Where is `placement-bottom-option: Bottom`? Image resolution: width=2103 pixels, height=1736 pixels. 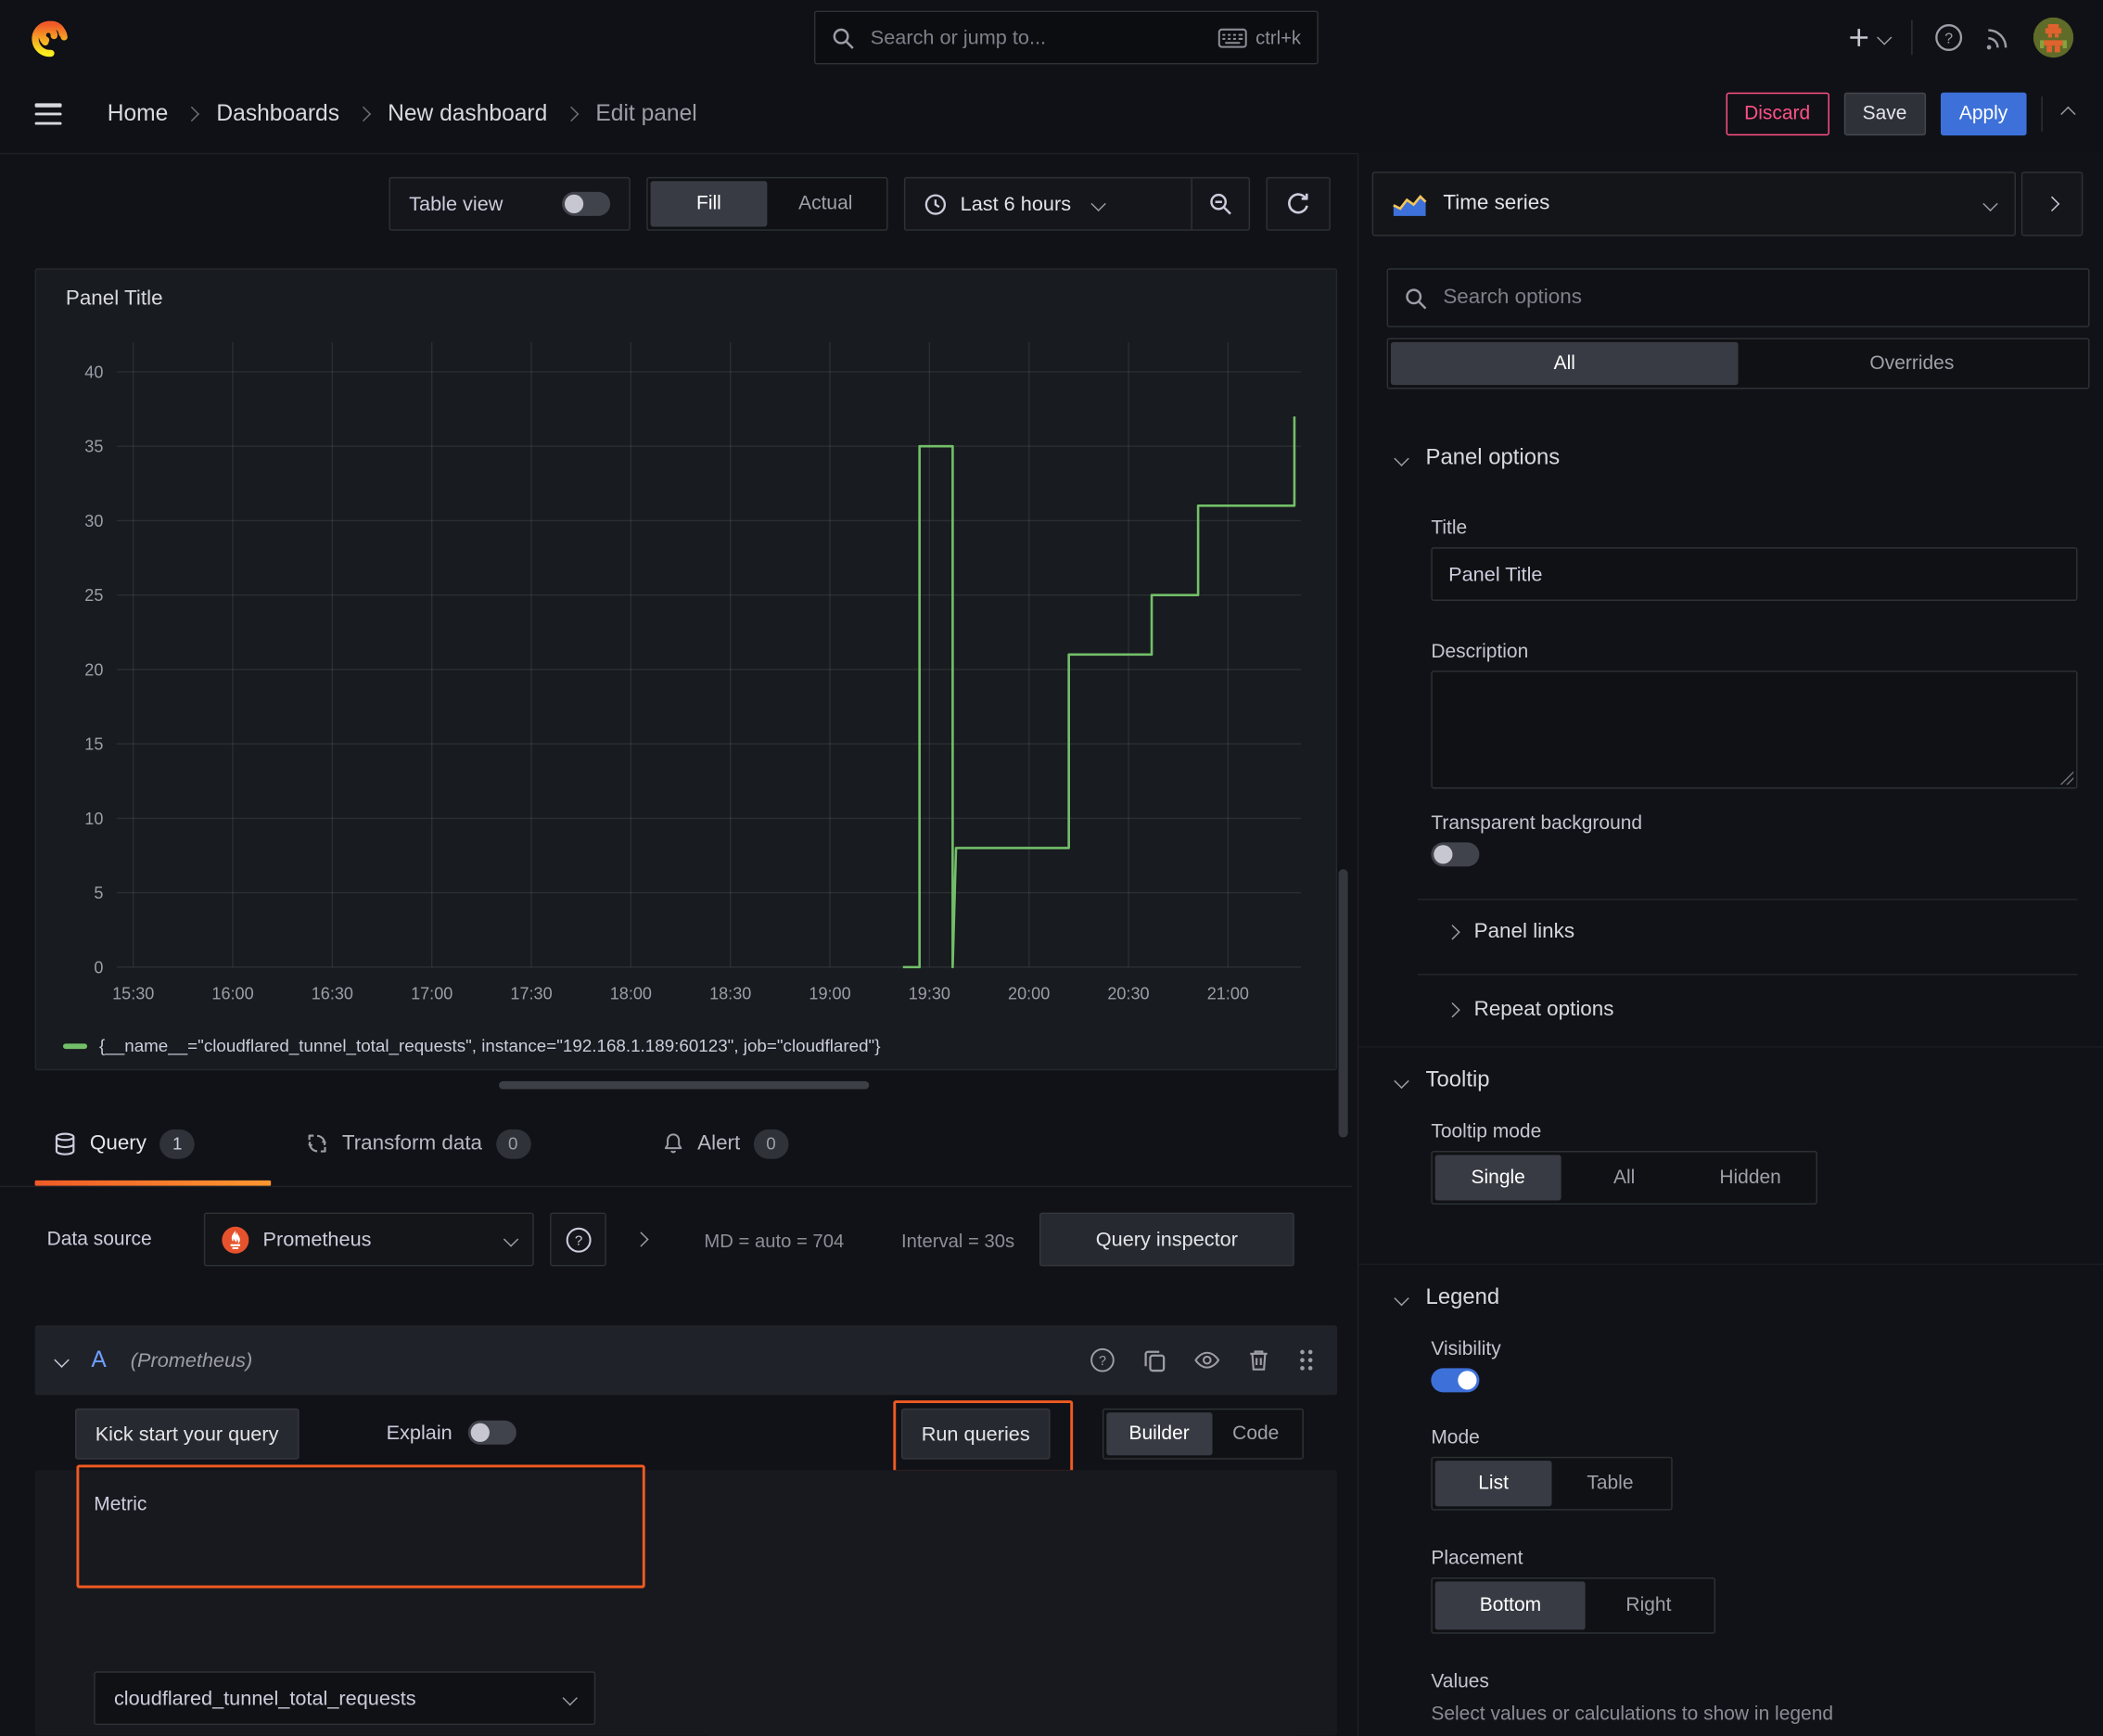
placement-bottom-option: Bottom is located at coordinates (1510, 1605).